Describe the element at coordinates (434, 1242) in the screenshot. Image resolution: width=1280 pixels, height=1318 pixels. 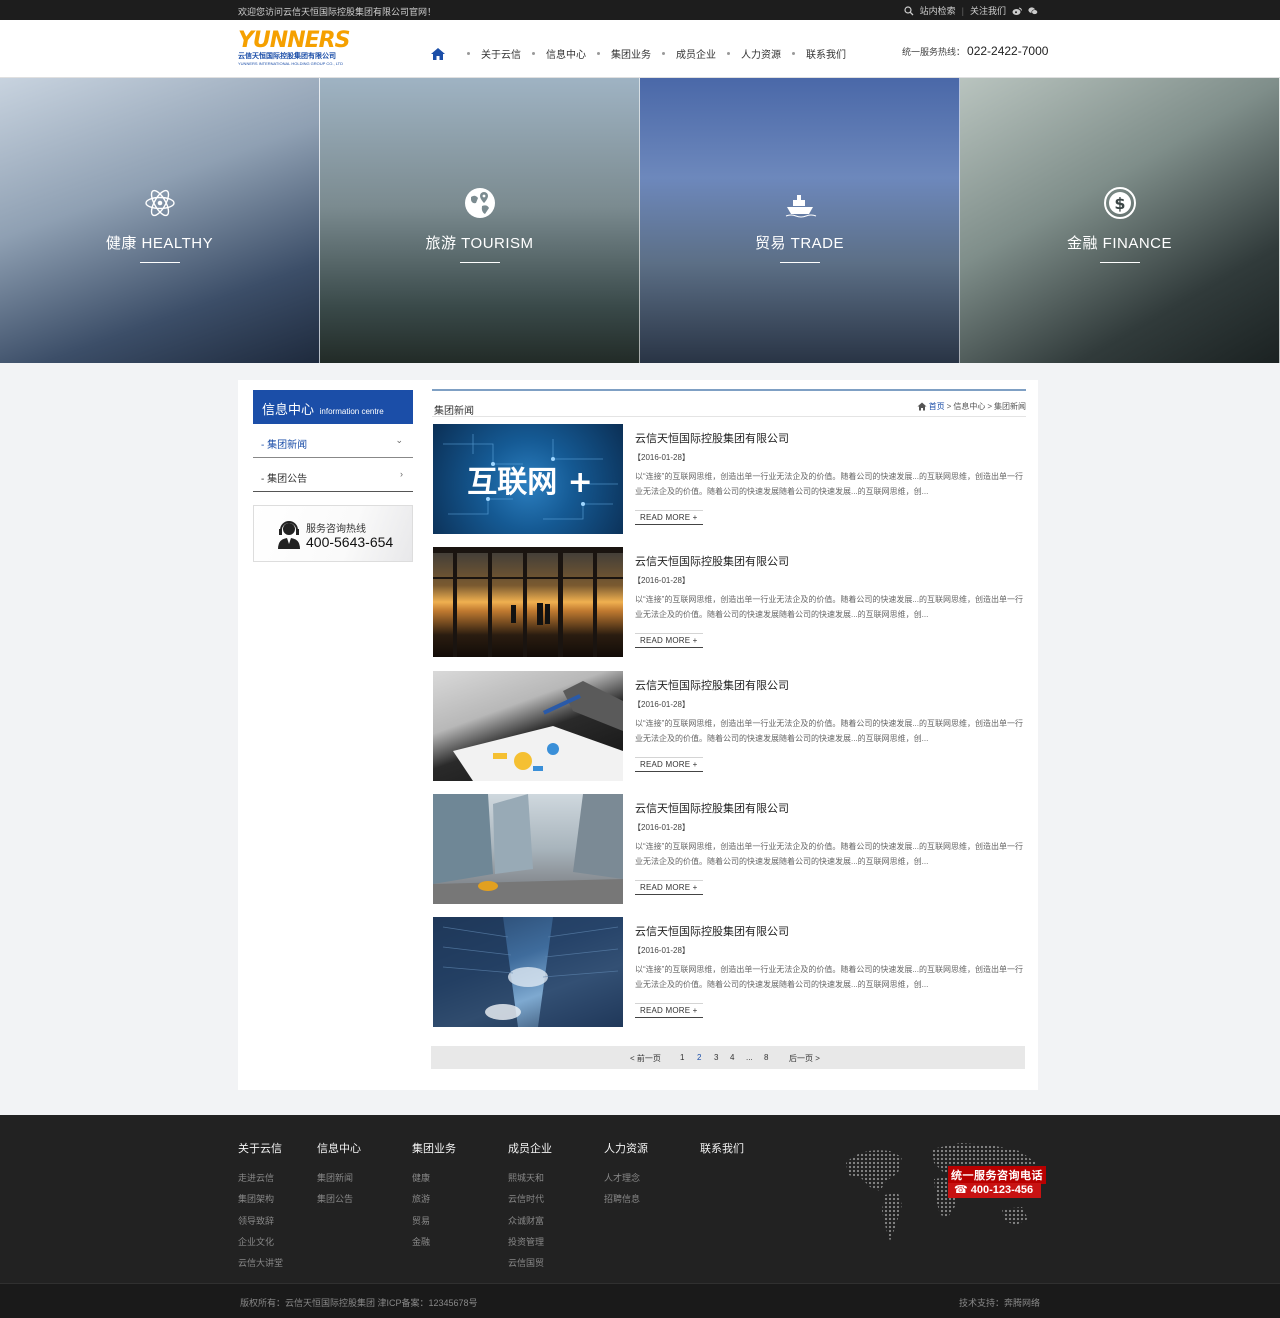
I see `footer-link: 金融` at that location.